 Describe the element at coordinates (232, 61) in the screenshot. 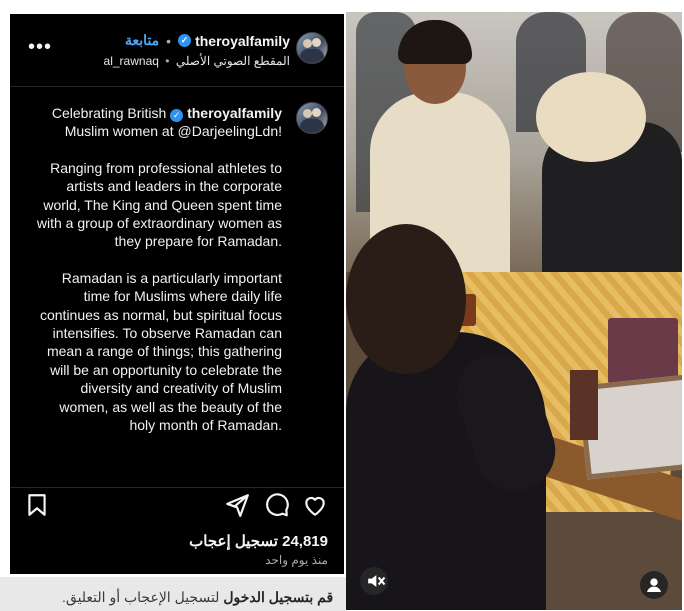

I see `audio-label: المقطع الصوتي الأصلي` at that location.